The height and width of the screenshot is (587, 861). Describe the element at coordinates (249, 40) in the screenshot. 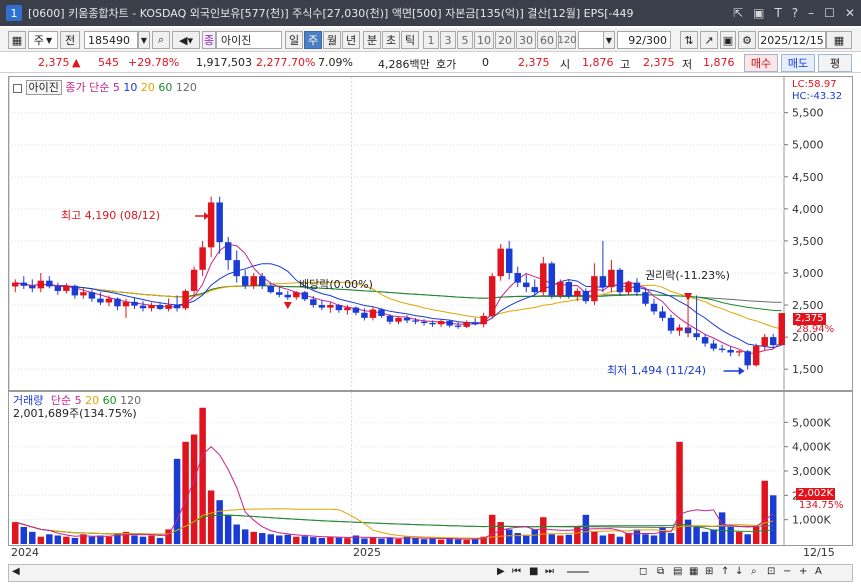

I see `stock-name-field: 아이진` at that location.